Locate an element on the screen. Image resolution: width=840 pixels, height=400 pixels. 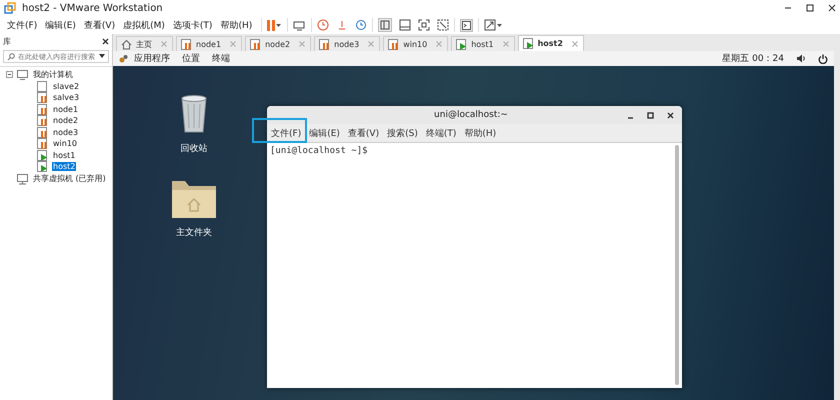
tab: node3 is located at coordinates (347, 43).